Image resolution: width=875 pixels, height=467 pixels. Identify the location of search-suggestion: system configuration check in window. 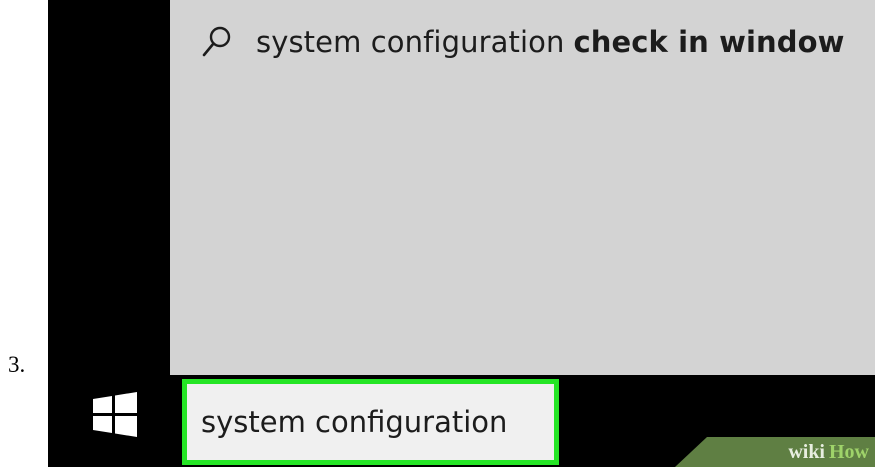
(523, 42).